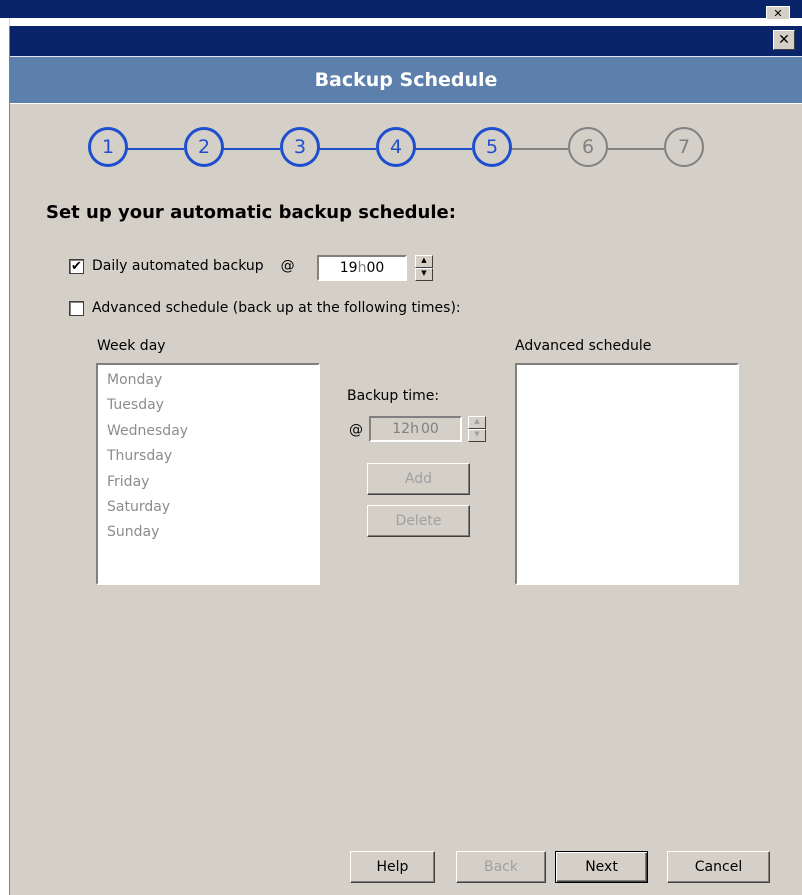 This screenshot has width=802, height=895. Describe the element at coordinates (583, 346) in the screenshot. I see `advanced-schedule-list-label: Advanced schedule` at that location.